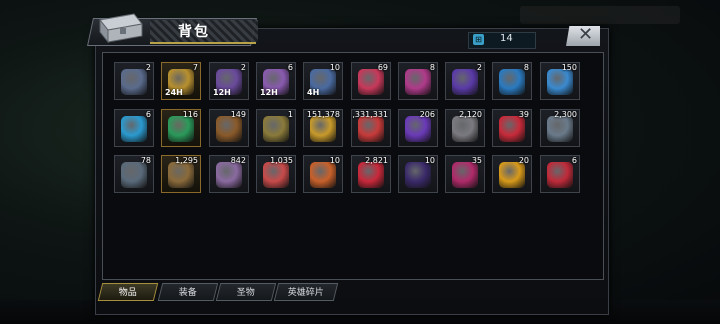  What do you see at coordinates (269, 92) in the screenshot?
I see `item-duration-label: 12H` at bounding box center [269, 92].